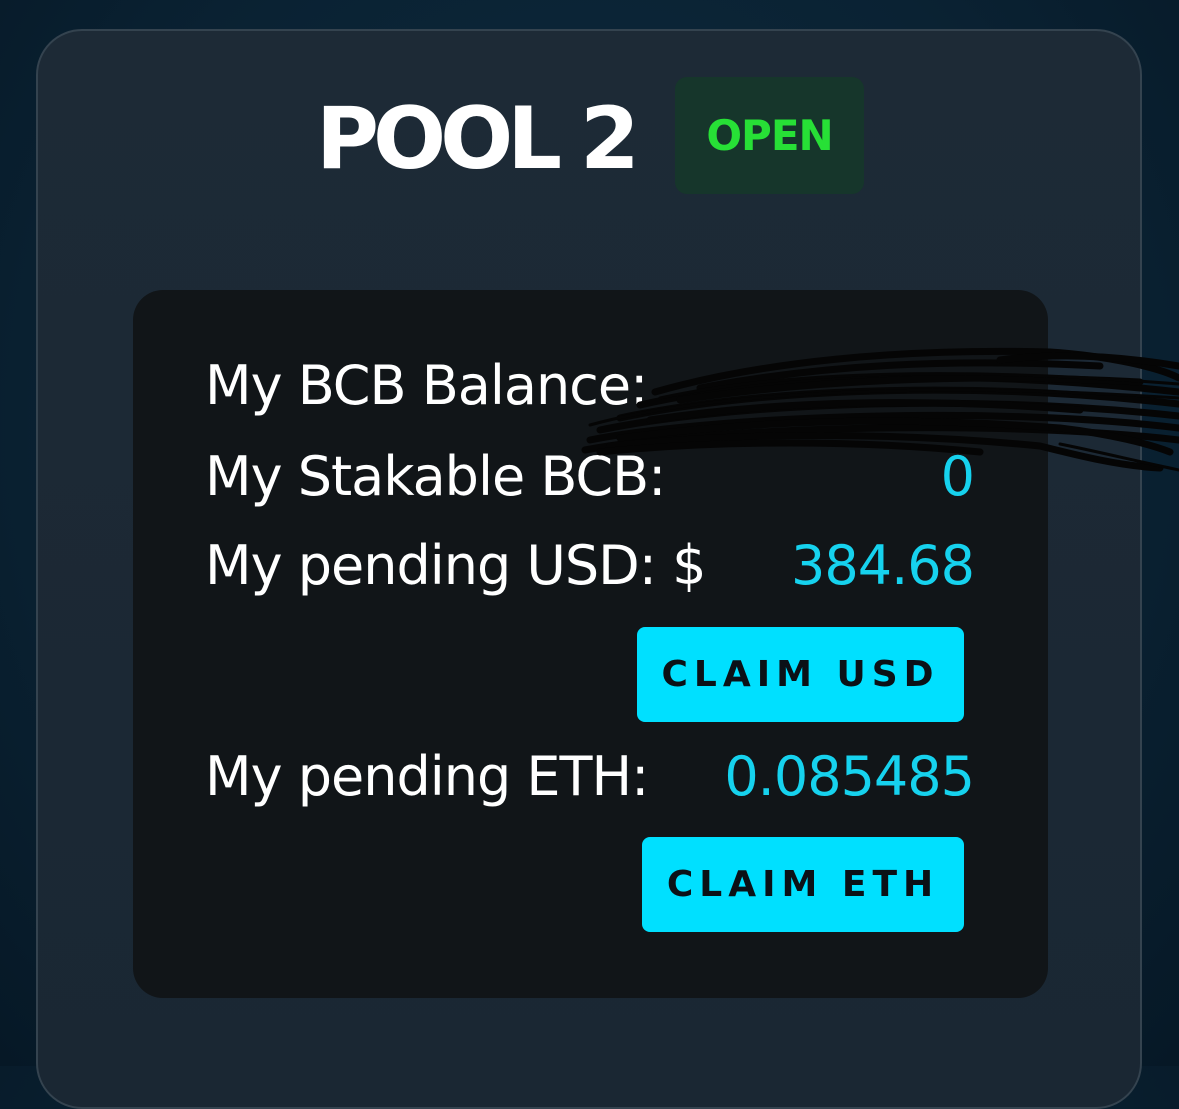 The image size is (1179, 1109). I want to click on pending-eth-value: 0.085485, so click(849, 776).